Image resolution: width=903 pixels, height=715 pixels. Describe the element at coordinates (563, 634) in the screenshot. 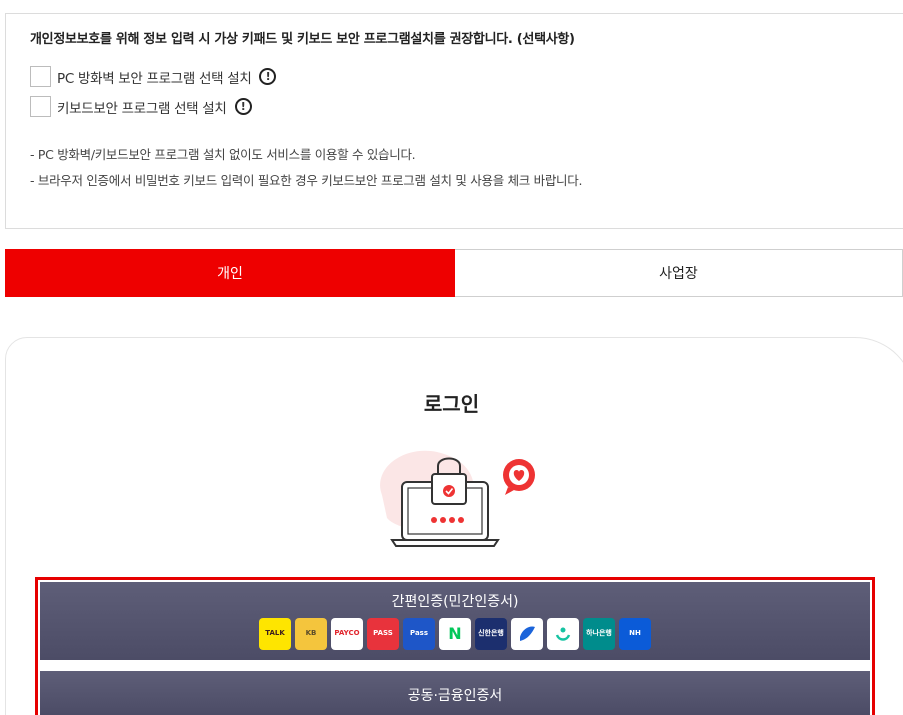

I see `banksalad-icon` at that location.